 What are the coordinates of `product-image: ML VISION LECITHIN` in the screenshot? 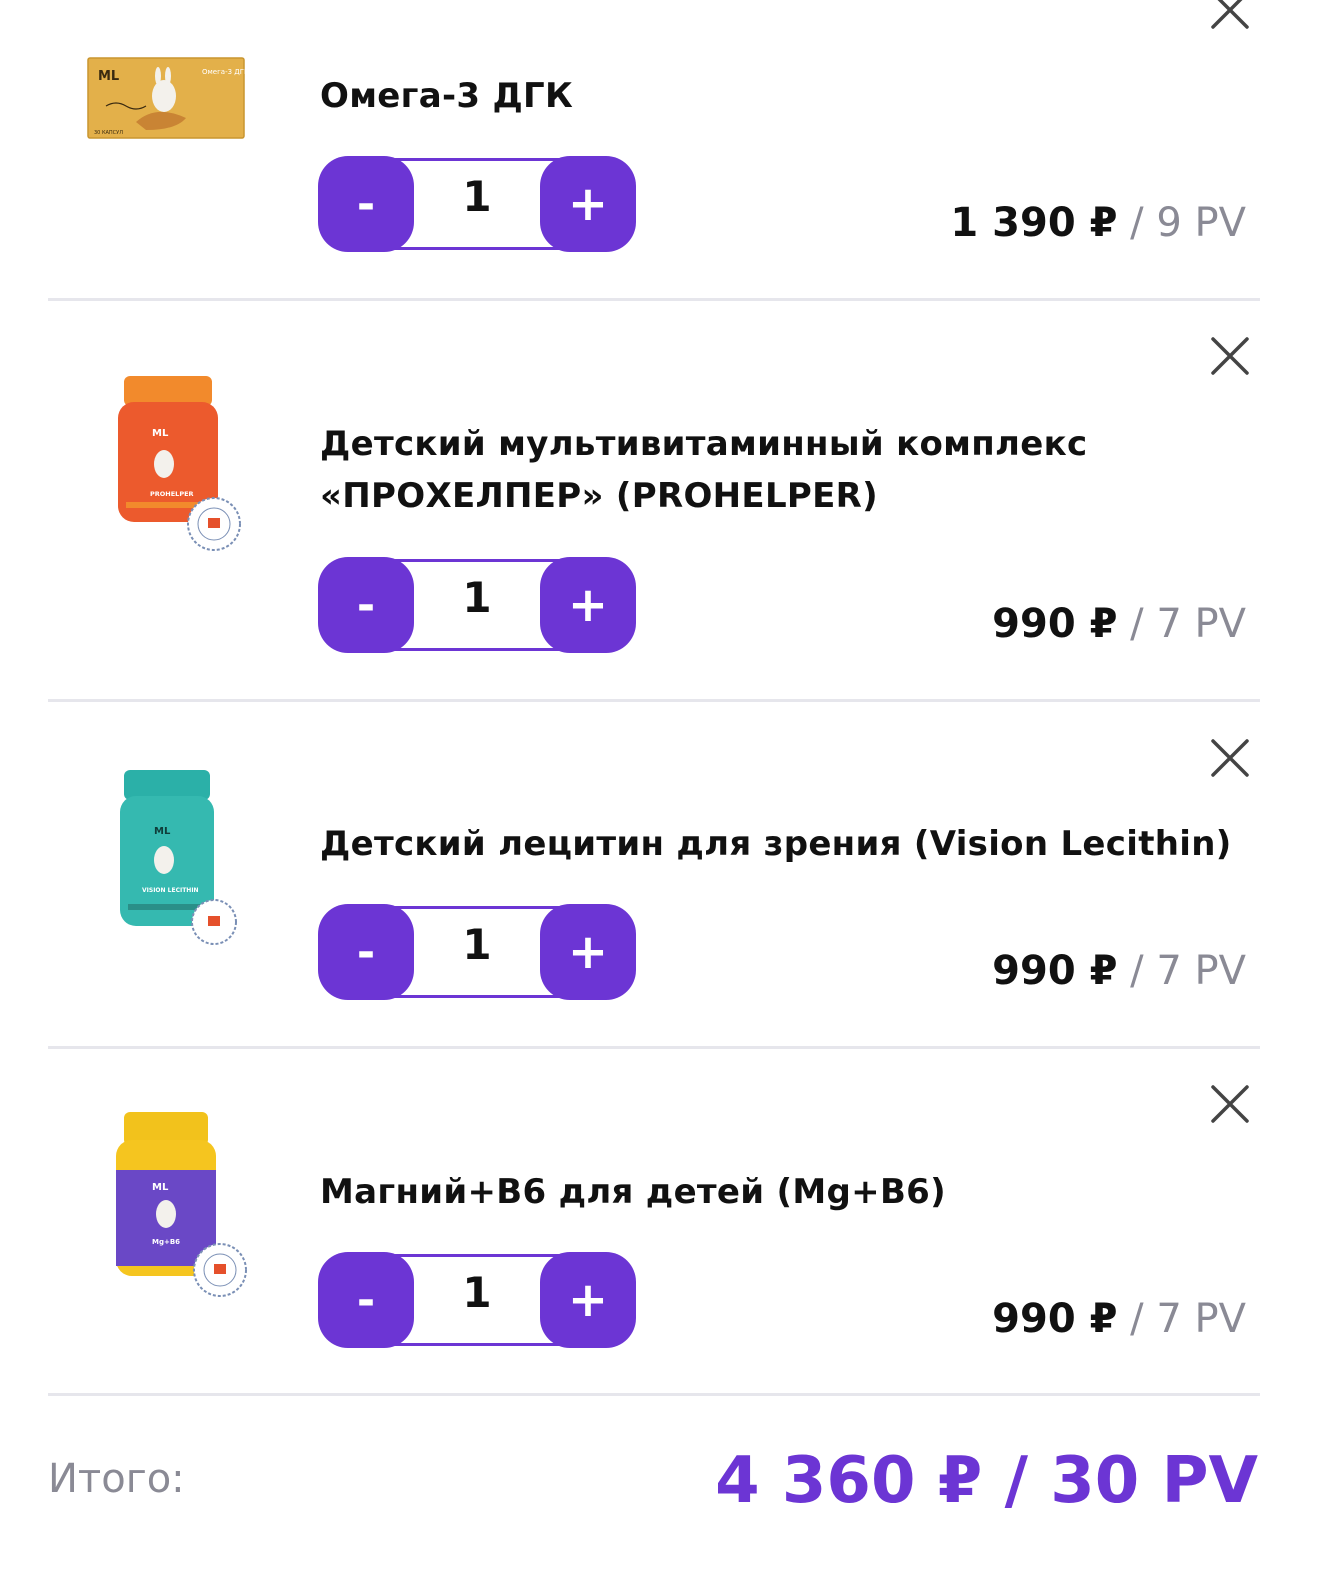 It's located at (179, 860).